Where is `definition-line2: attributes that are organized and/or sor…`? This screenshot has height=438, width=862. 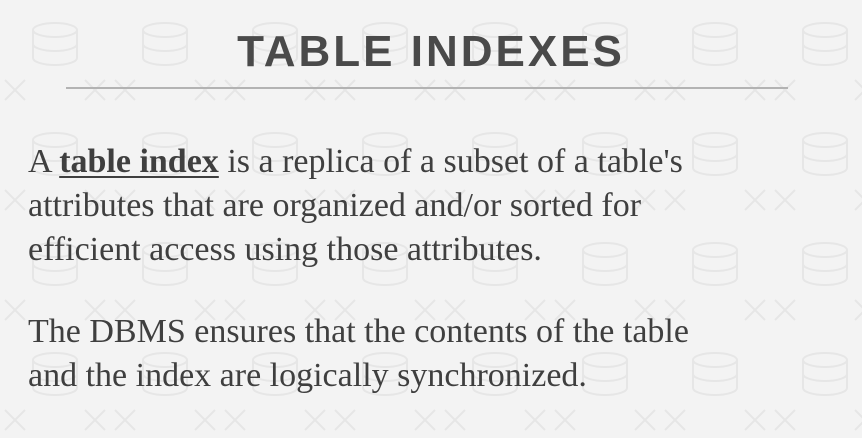
definition-line2: attributes that are organized and/or sor… is located at coordinates (335, 205).